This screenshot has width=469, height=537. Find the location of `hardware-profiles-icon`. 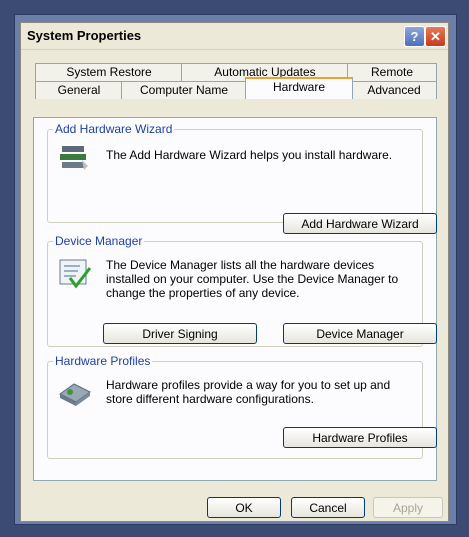

hardware-profiles-icon is located at coordinates (75, 394).